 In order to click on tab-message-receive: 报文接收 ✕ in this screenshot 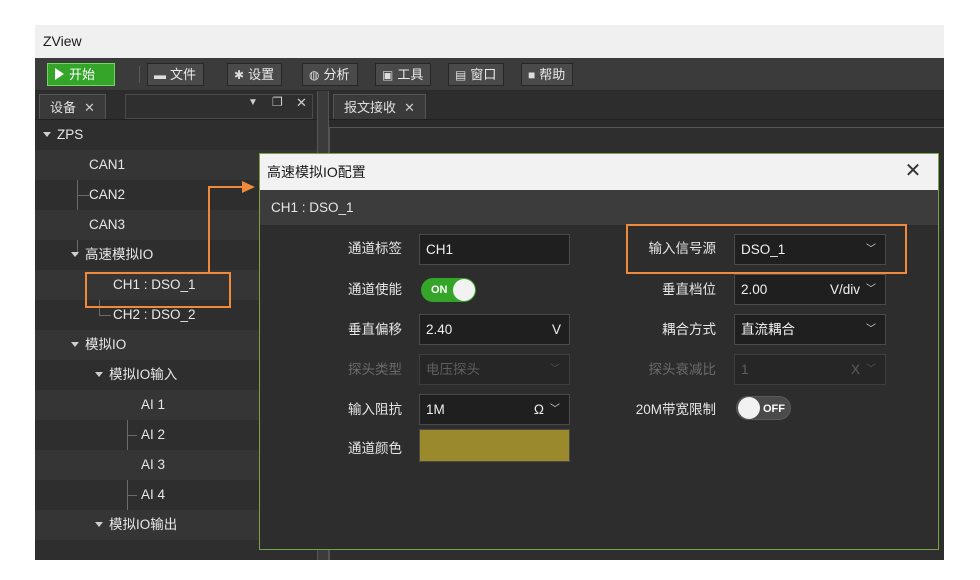, I will do `click(379, 106)`.